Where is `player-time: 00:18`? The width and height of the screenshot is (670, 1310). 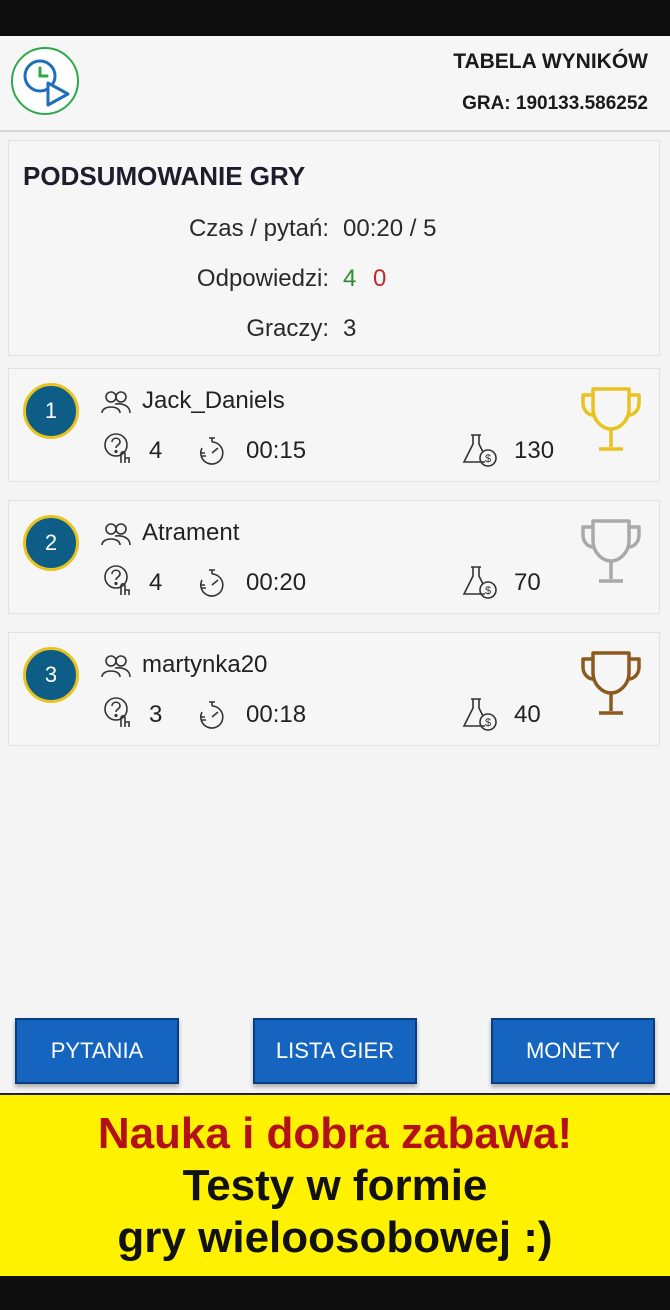 player-time: 00:18 is located at coordinates (276, 714).